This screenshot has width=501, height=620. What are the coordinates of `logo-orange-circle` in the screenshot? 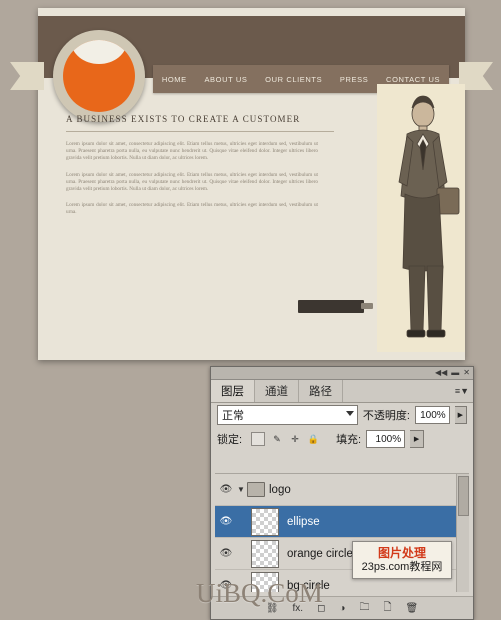 It's located at (99, 76).